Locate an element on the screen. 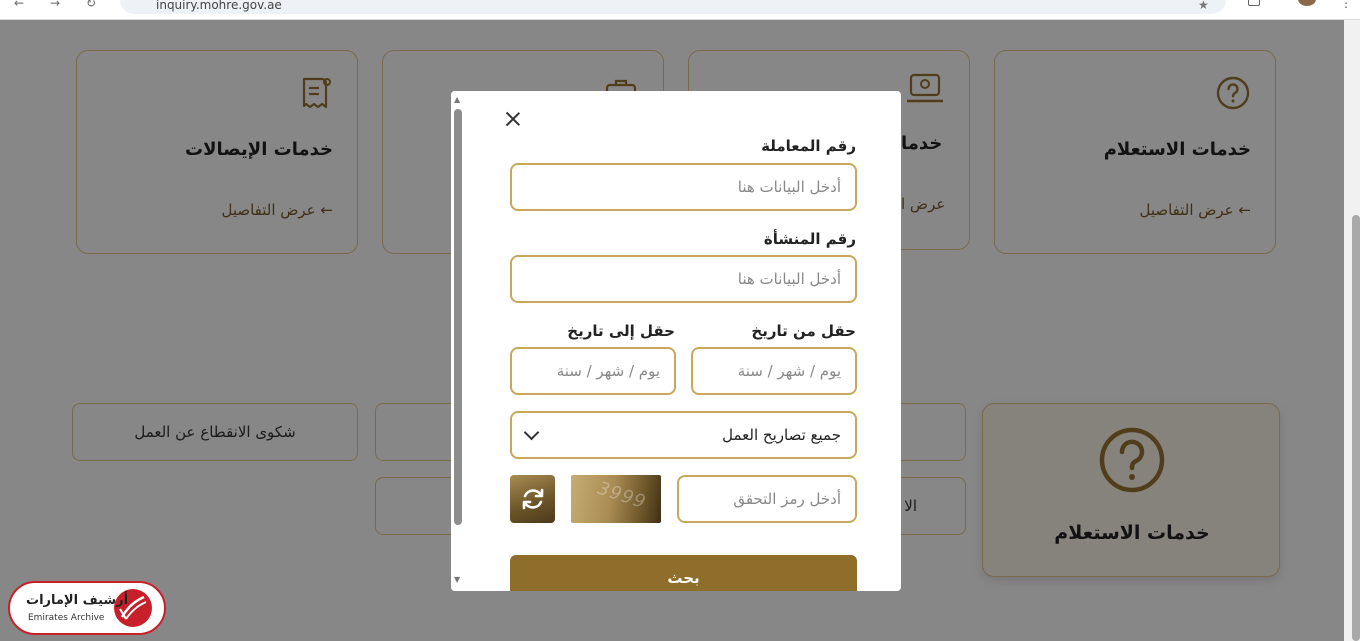 The image size is (1360, 641). permit-type-select: جميع تصاريح العمل is located at coordinates (683, 435).